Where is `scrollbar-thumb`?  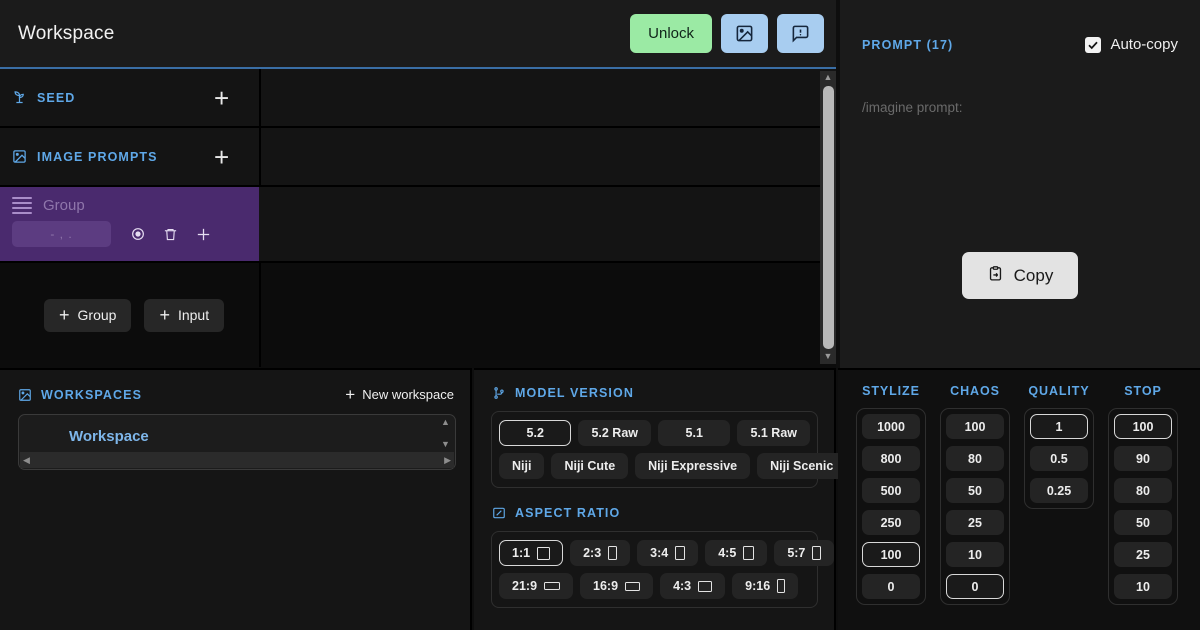
scrollbar-thumb is located at coordinates (828, 217).